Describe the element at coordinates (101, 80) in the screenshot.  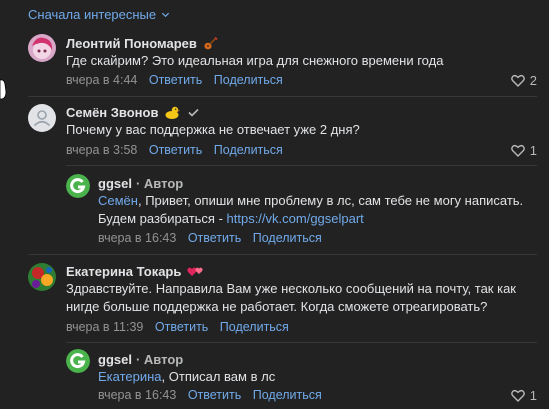
I see `comment-time: вчера в 4:44` at that location.